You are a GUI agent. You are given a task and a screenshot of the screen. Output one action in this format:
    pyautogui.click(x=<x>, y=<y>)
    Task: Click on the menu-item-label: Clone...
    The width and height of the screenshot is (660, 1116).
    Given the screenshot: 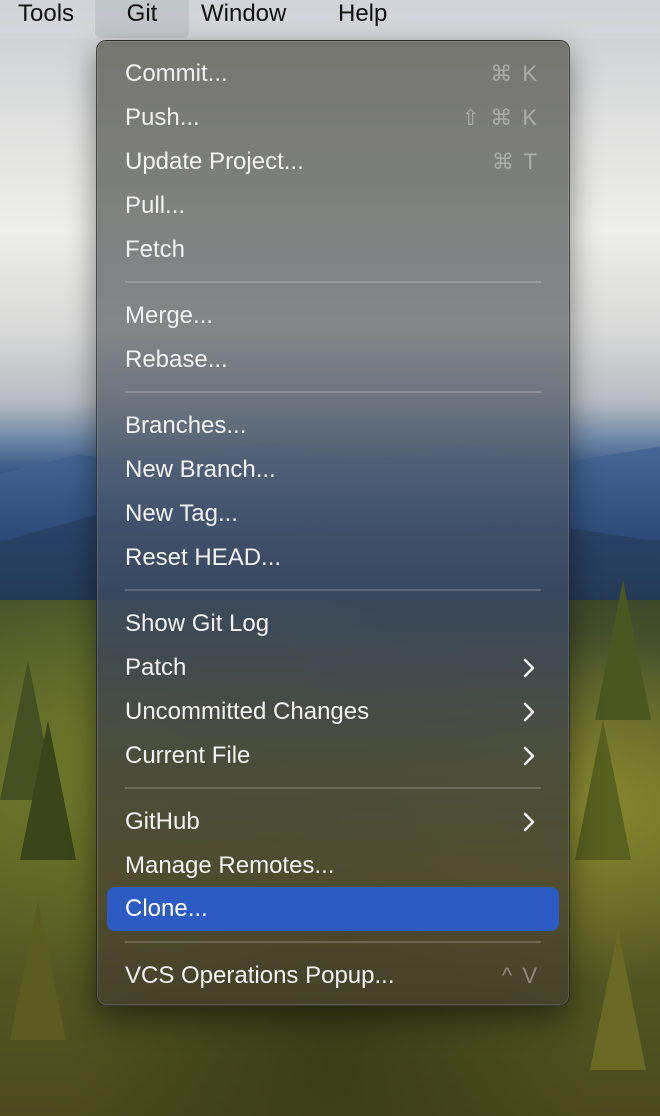 What is the action you would take?
    pyautogui.click(x=166, y=908)
    